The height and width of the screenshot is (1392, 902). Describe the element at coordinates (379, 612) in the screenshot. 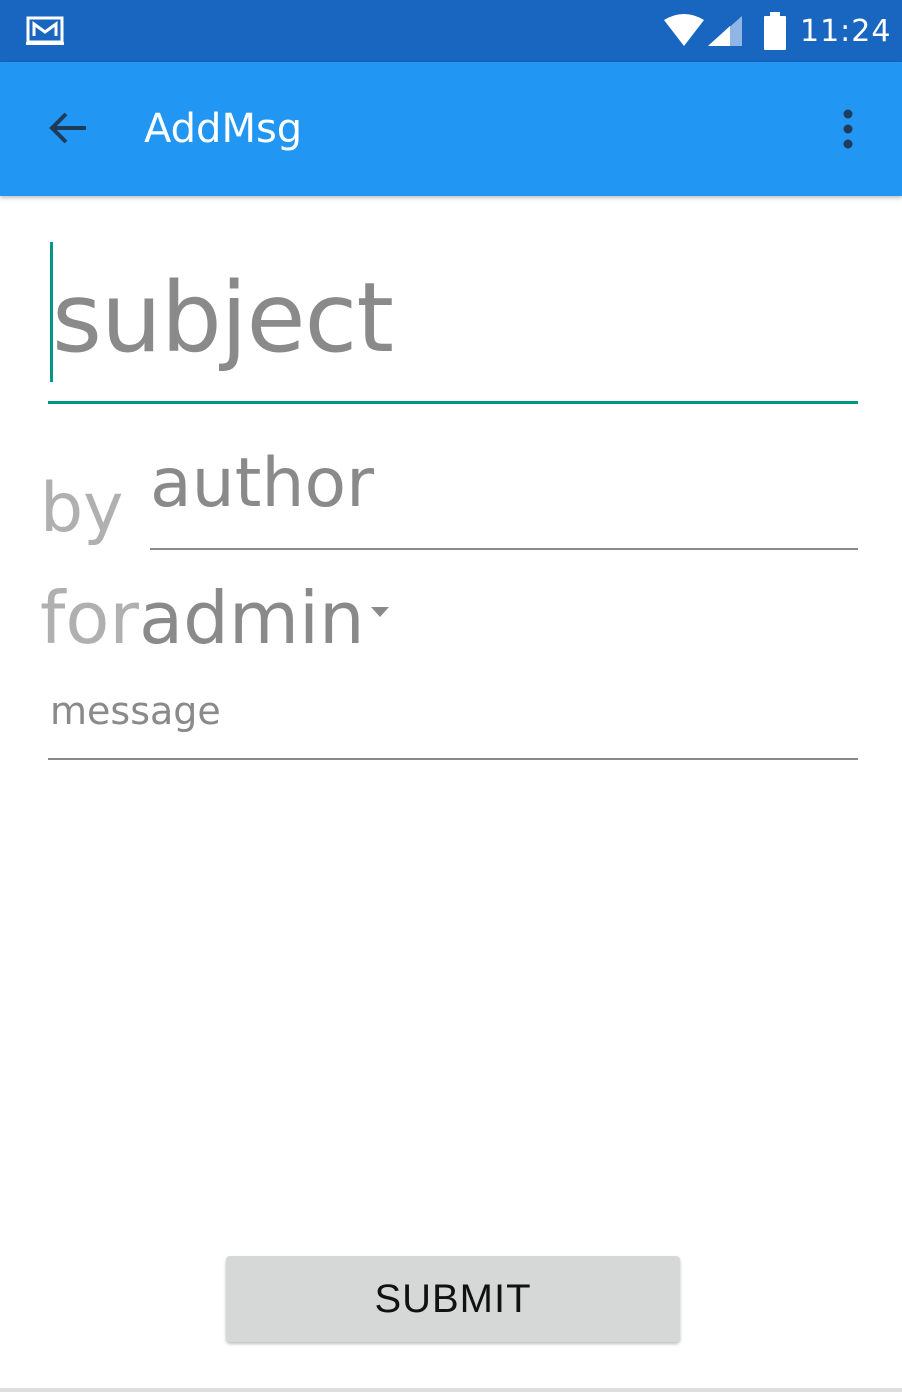

I see `dropdown-arrow-icon` at that location.